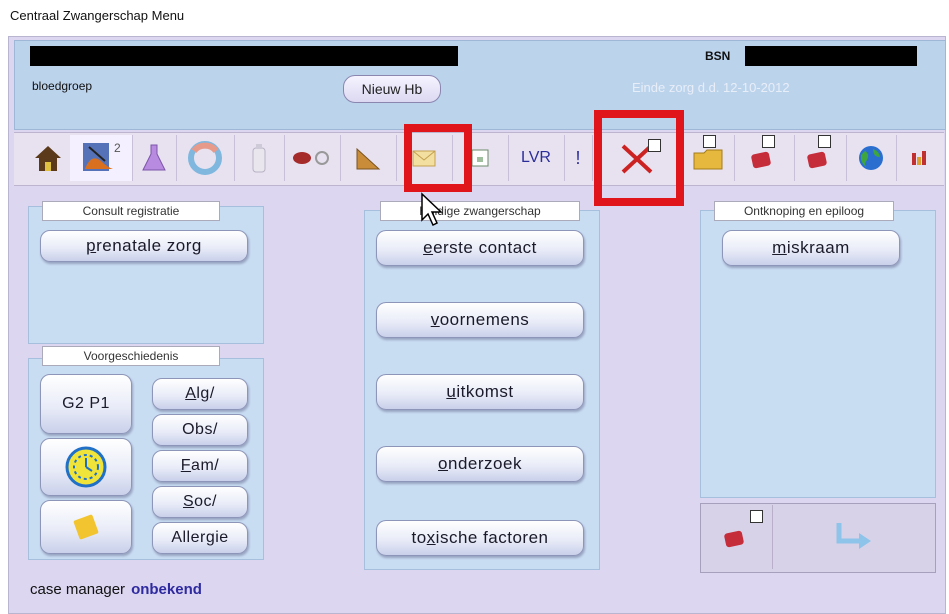 The image size is (949, 614). Describe the element at coordinates (419, 537) in the screenshot. I see `toxic-prefix: to` at that location.